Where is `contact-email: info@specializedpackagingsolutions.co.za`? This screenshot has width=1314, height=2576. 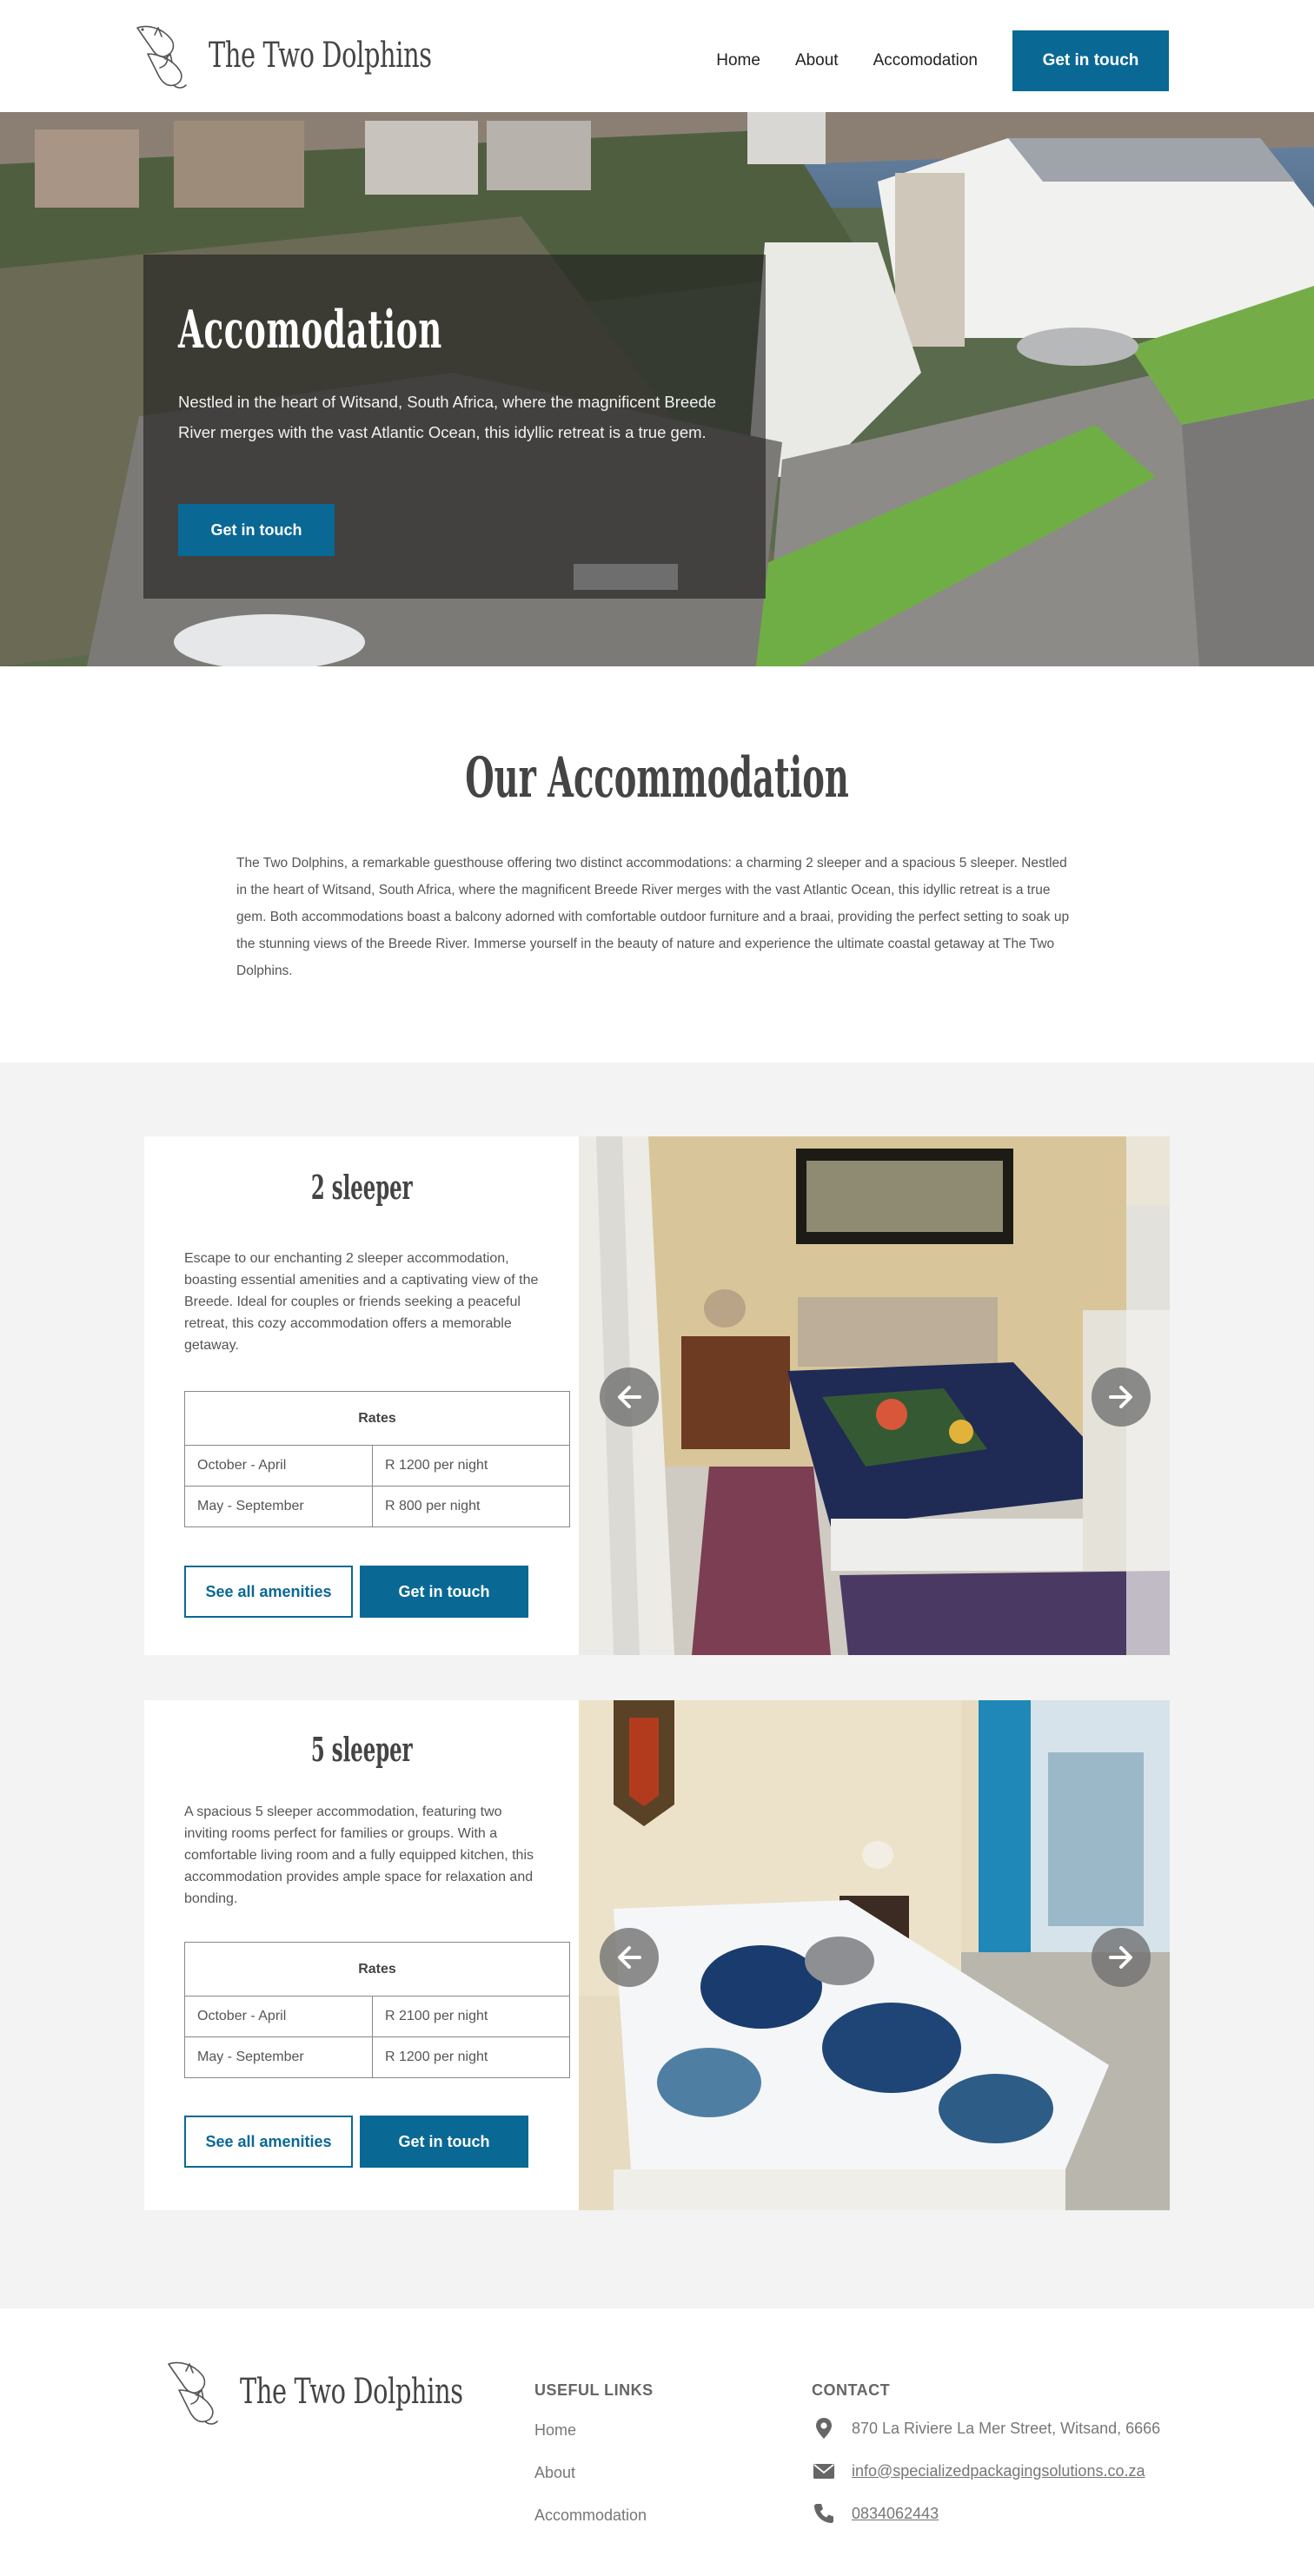 contact-email: info@specializedpackagingsolutions.co.za is located at coordinates (978, 2471).